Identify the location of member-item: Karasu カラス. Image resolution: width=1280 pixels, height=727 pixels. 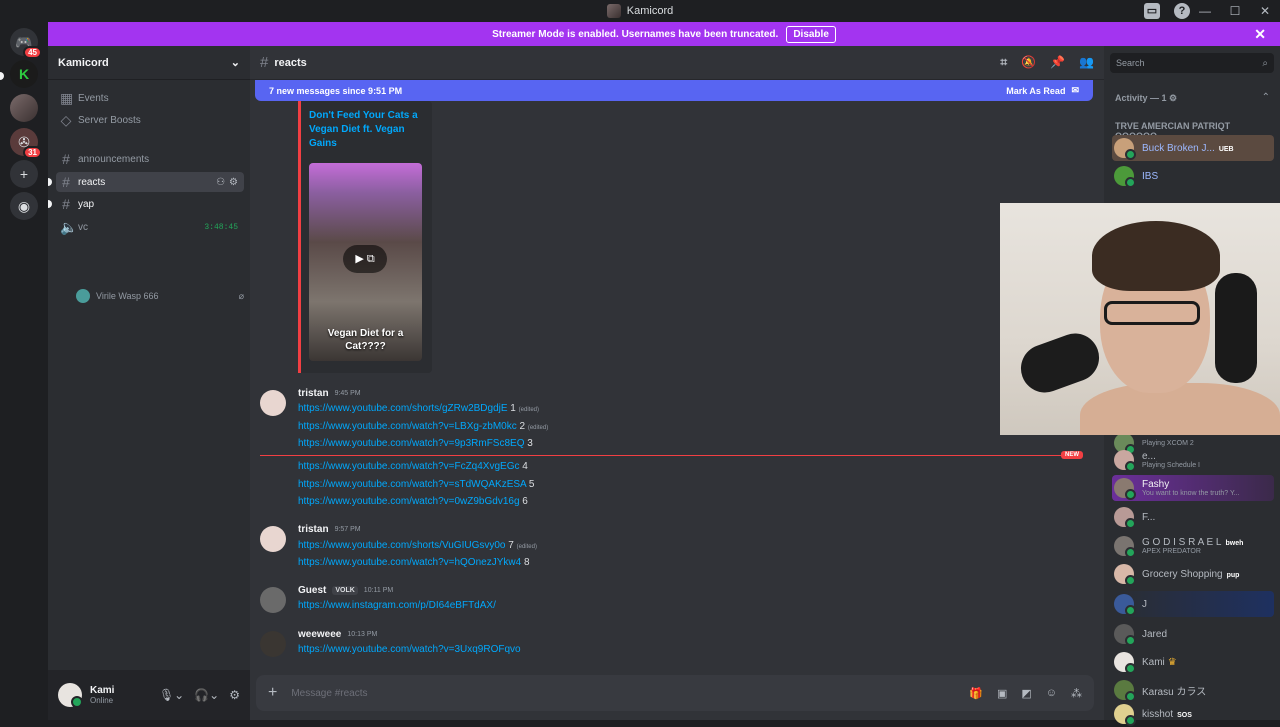
(1193, 690).